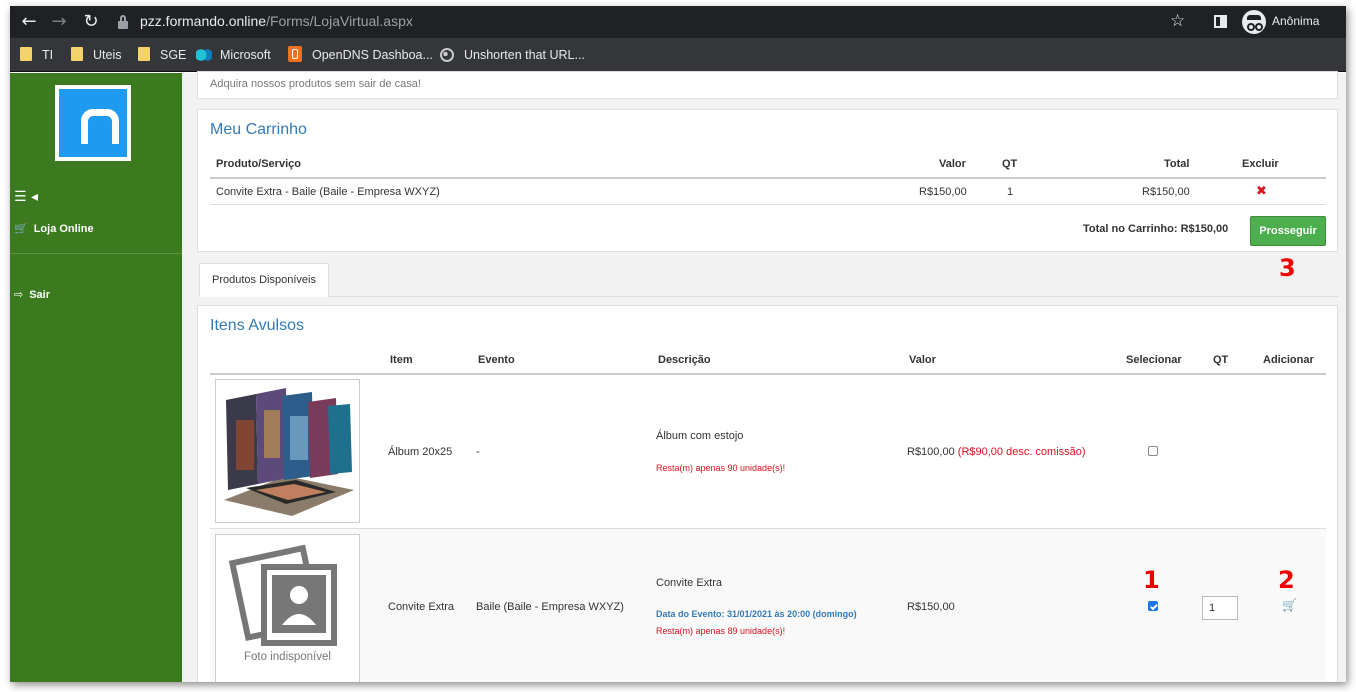  I want to click on forward-arrow-icon: →, so click(59, 22).